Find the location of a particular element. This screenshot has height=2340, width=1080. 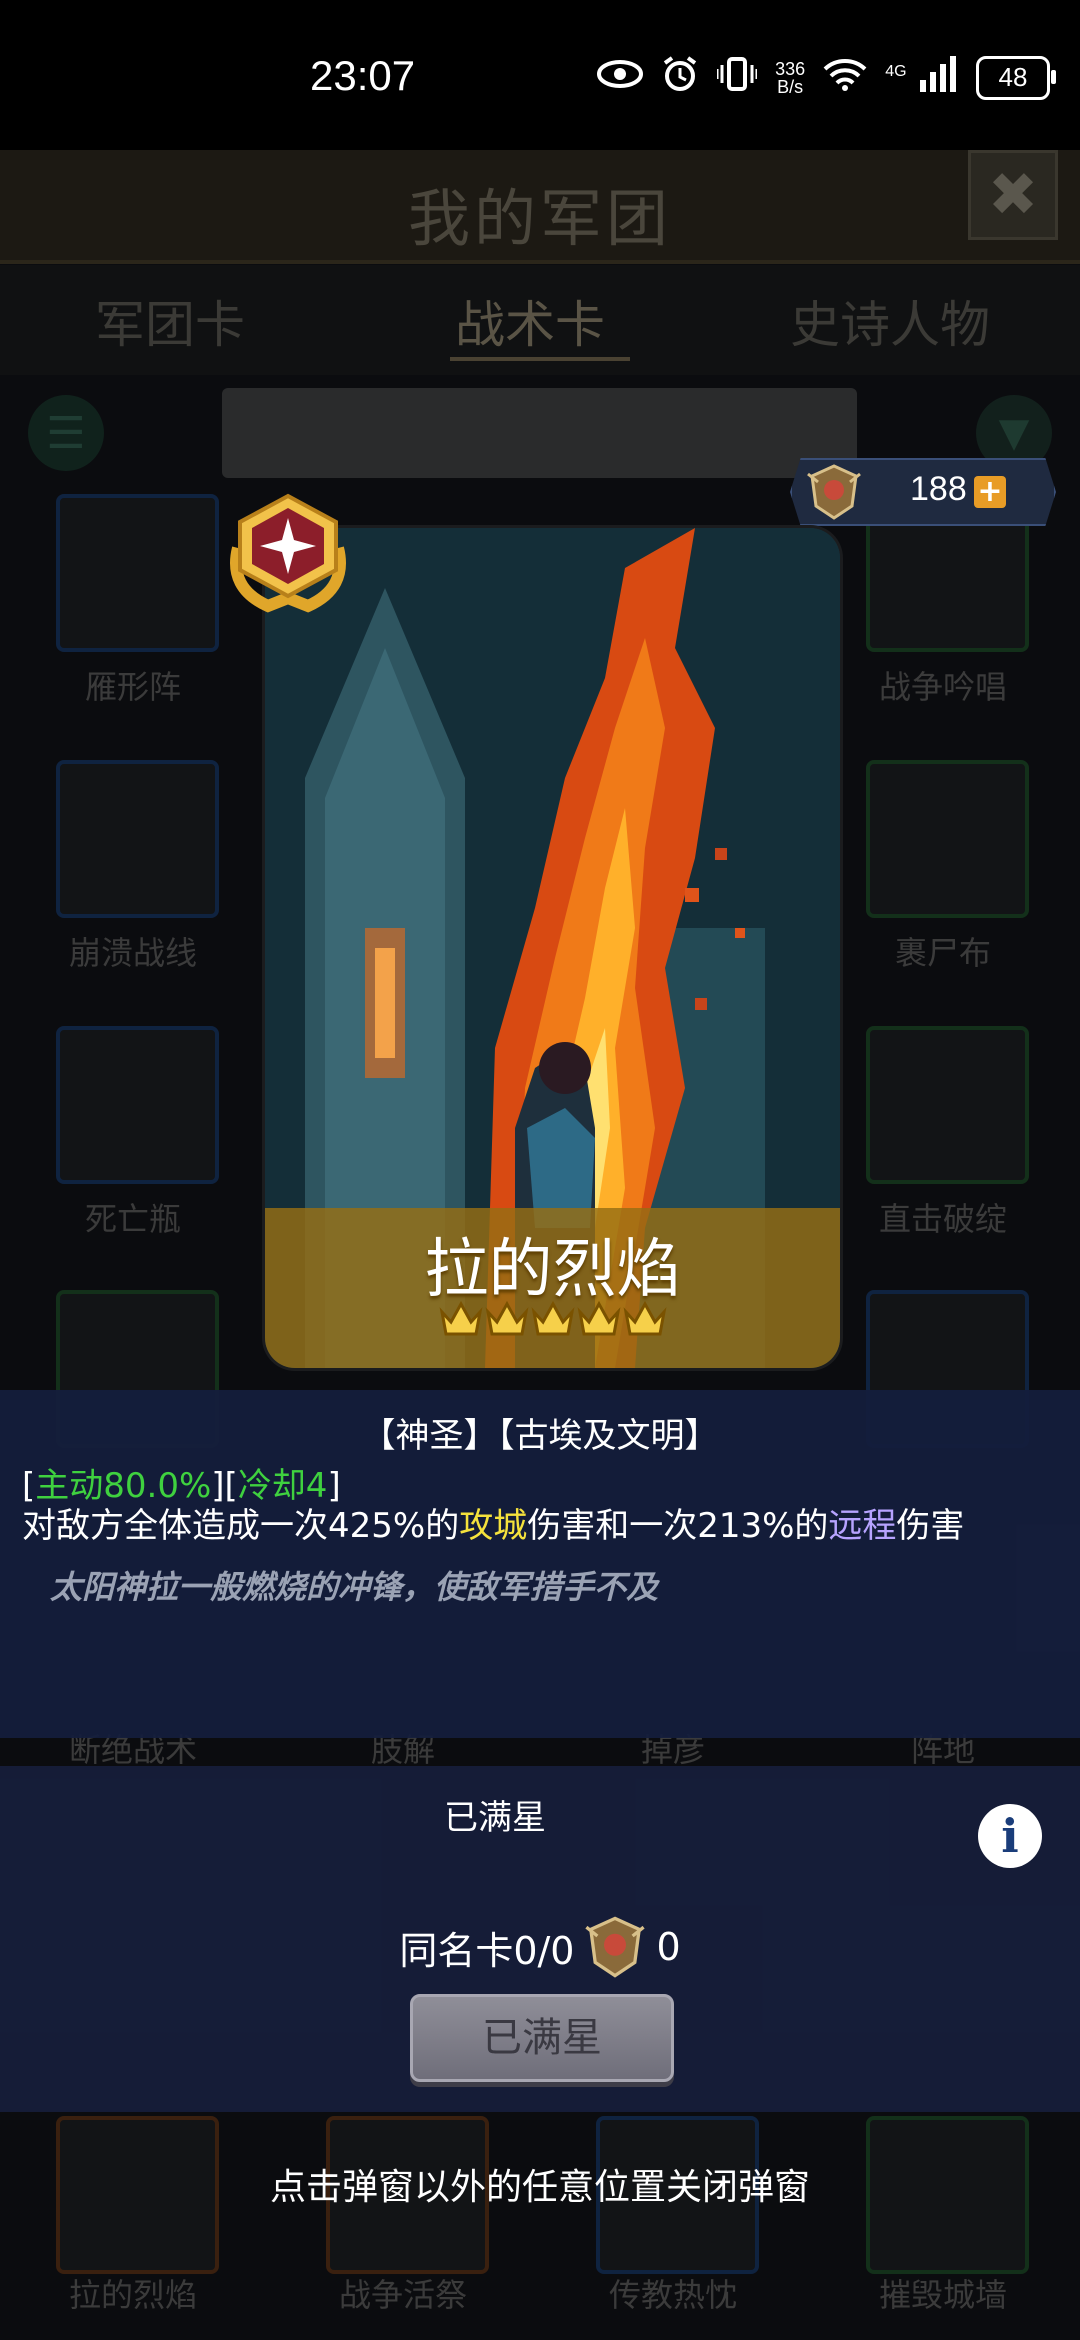

list-view-button: ☰ is located at coordinates (66, 433).